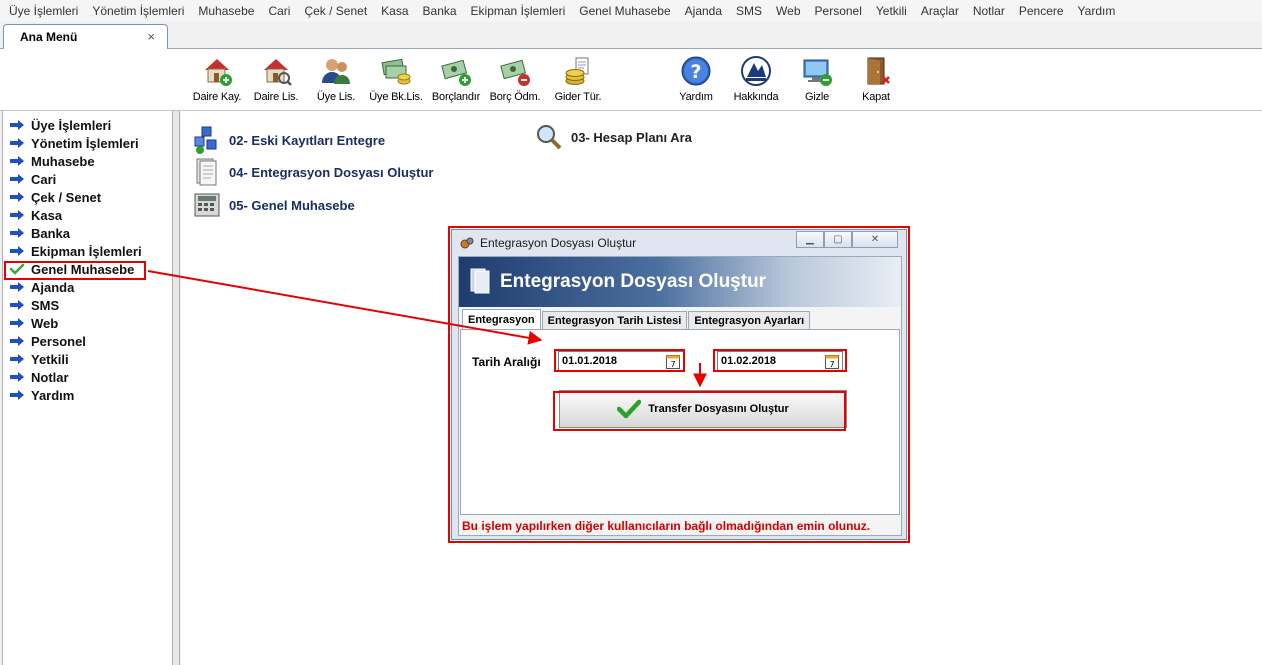 Image resolution: width=1262 pixels, height=665 pixels. I want to click on menu-genel-muhasebe: Genel Muhasebe, so click(624, 11).